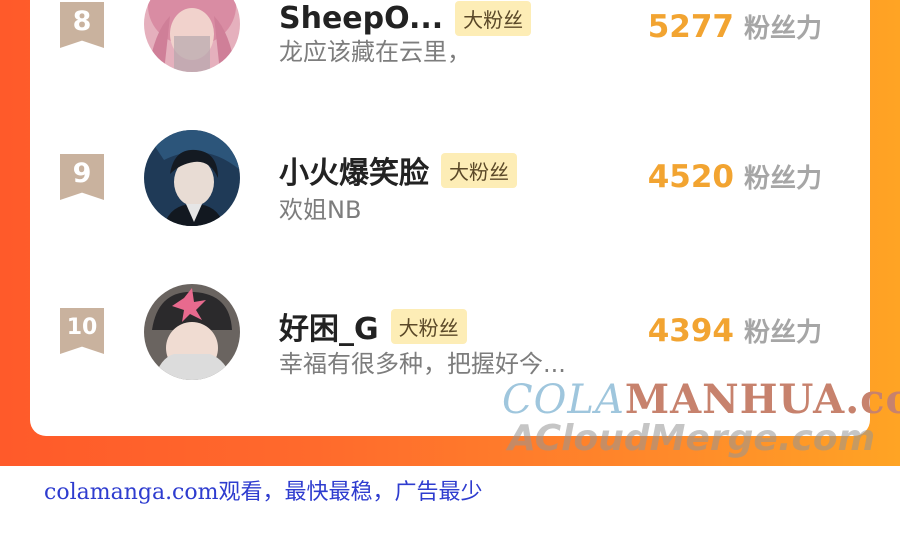  I want to click on comment-text: 欢姐NB, so click(320, 210).